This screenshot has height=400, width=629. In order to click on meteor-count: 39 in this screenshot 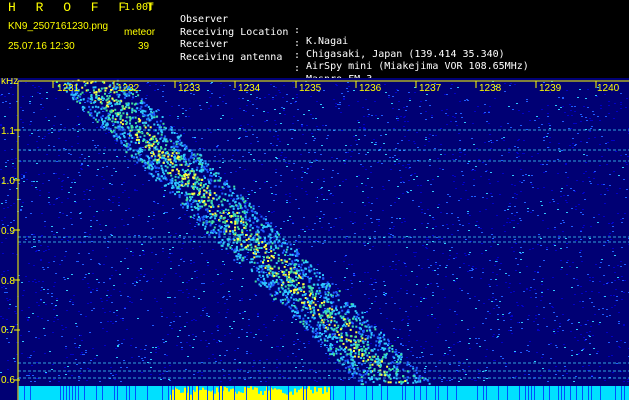, I will do `click(144, 46)`.